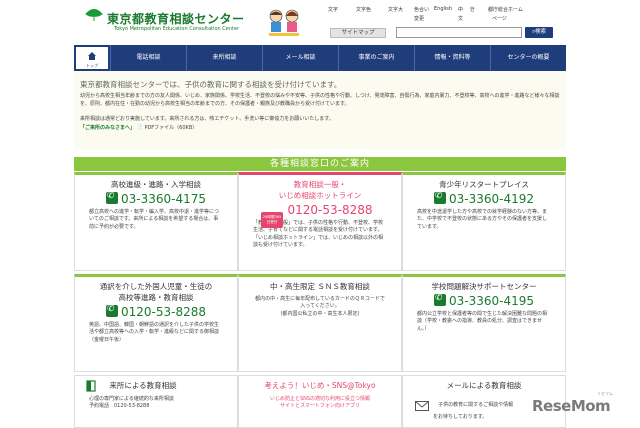 The image size is (640, 428). I want to click on util-link: 文字大, so click(395, 9).